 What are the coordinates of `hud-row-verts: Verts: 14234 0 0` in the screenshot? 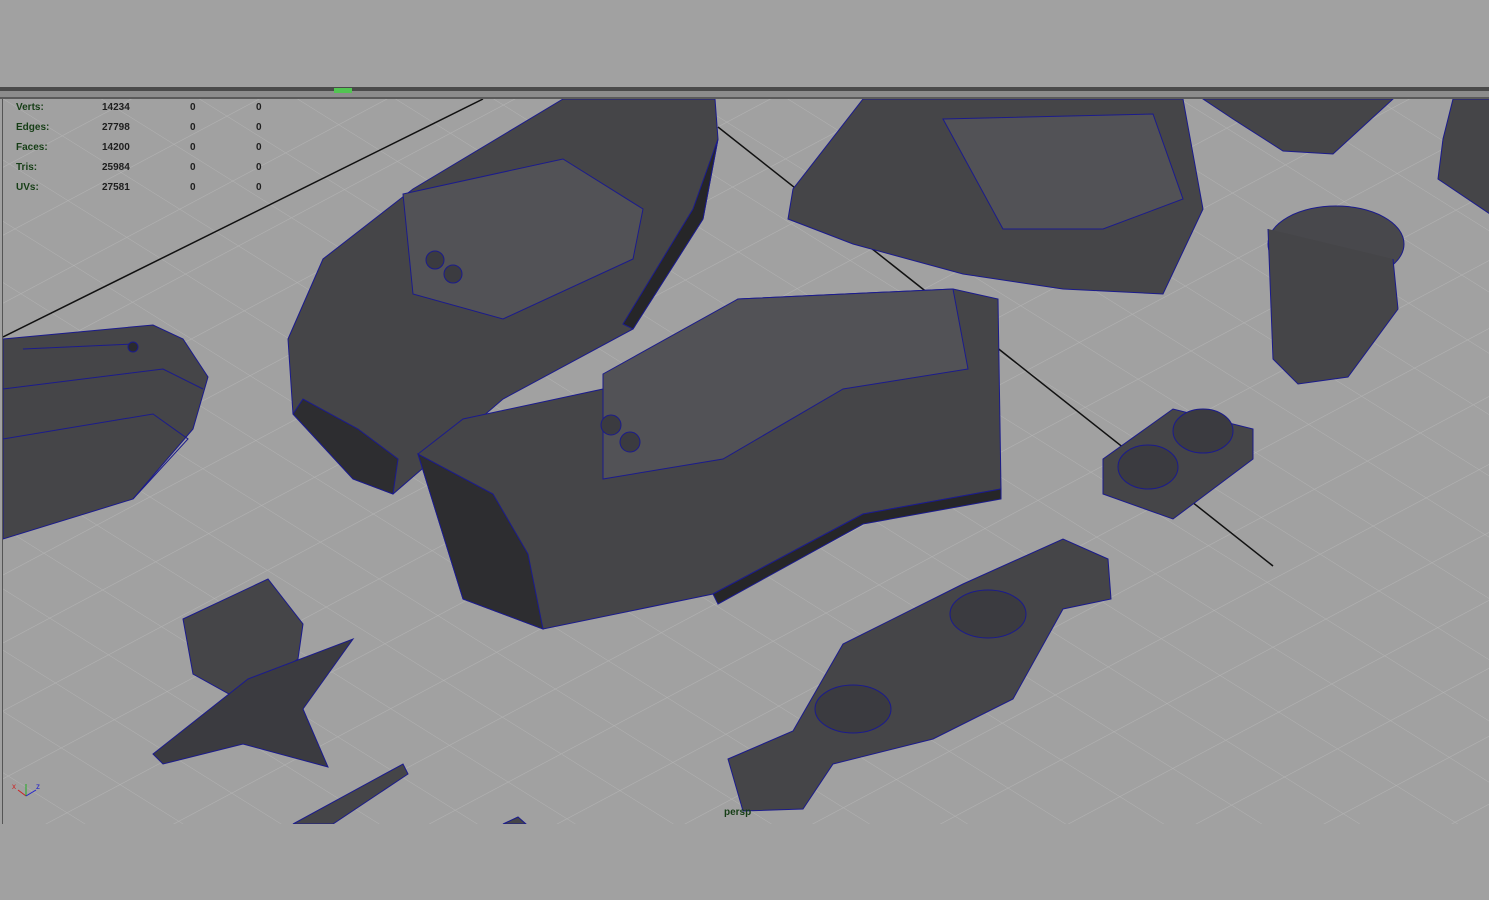 It's located at (151, 110).